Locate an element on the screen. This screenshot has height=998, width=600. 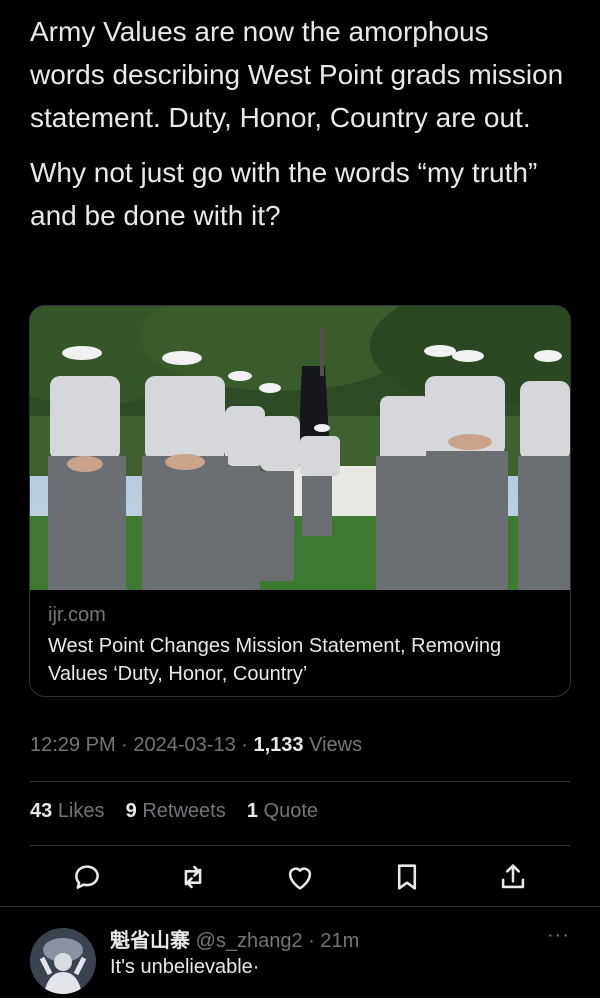
views-label: Views is located at coordinates (336, 745).